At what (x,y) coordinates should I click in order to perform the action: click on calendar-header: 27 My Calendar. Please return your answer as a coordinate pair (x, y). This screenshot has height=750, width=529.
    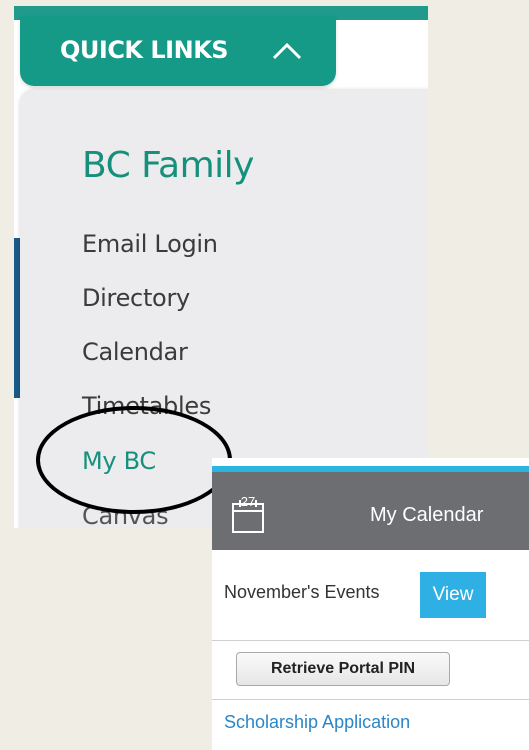
    Looking at the image, I should click on (370, 508).